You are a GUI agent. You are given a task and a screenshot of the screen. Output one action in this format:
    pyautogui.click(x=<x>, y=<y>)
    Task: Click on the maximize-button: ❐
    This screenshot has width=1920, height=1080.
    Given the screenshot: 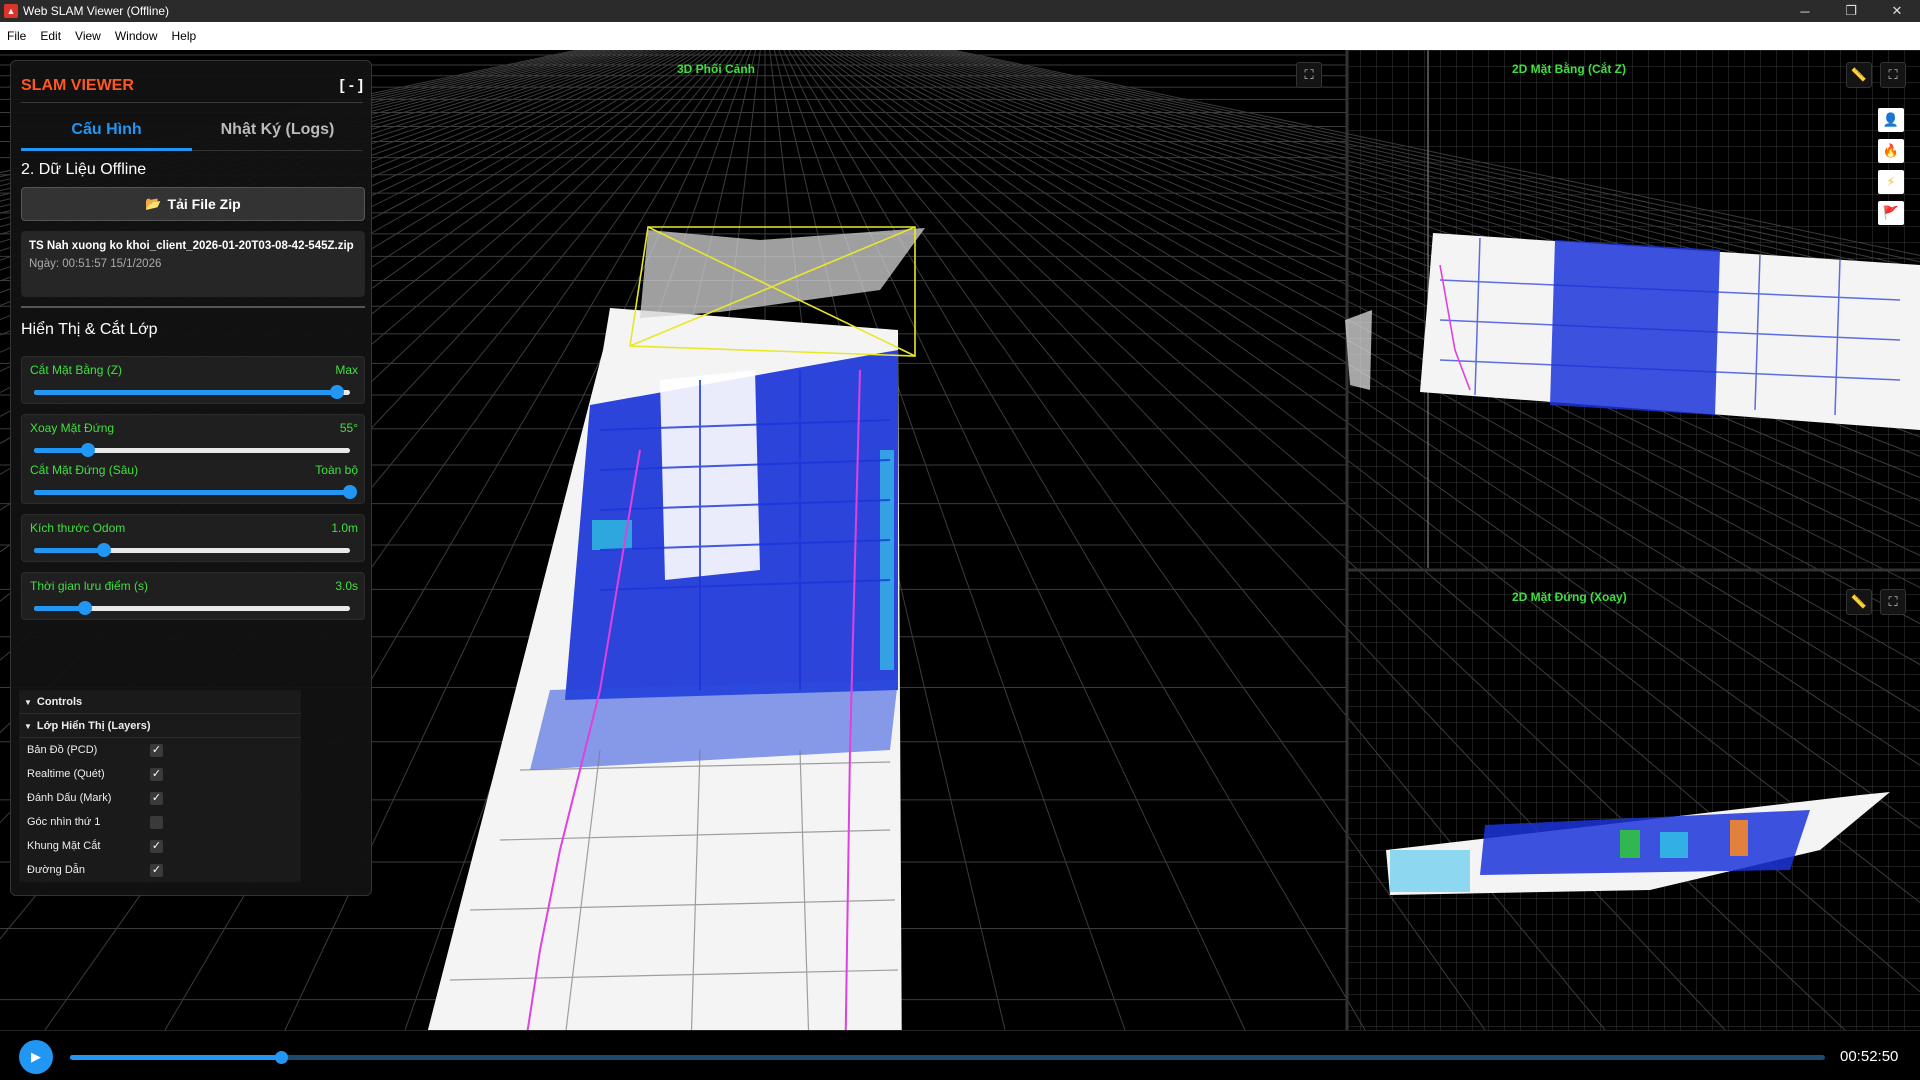 What is the action you would take?
    pyautogui.click(x=1851, y=11)
    